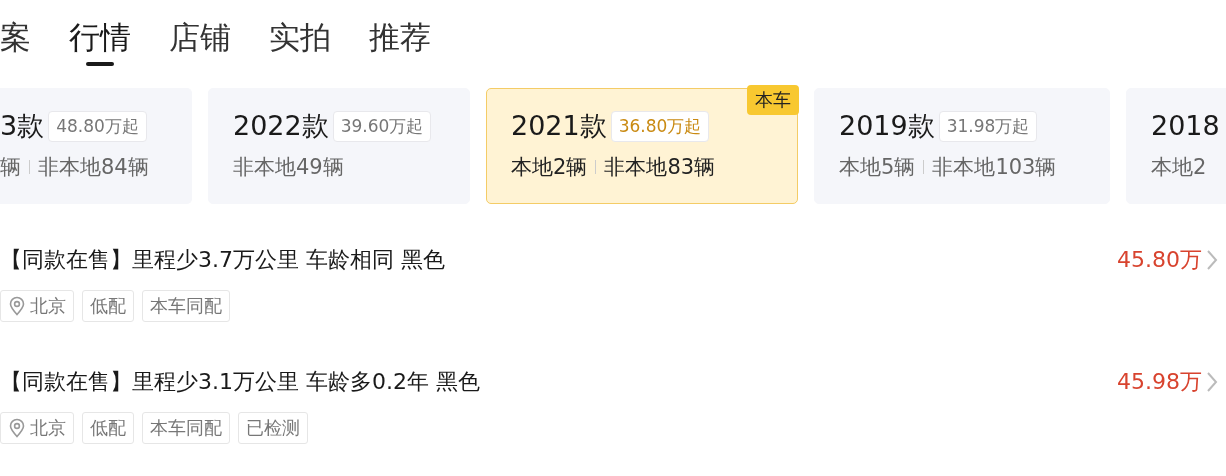  I want to click on starting-price: 48.80万起, so click(97, 126).